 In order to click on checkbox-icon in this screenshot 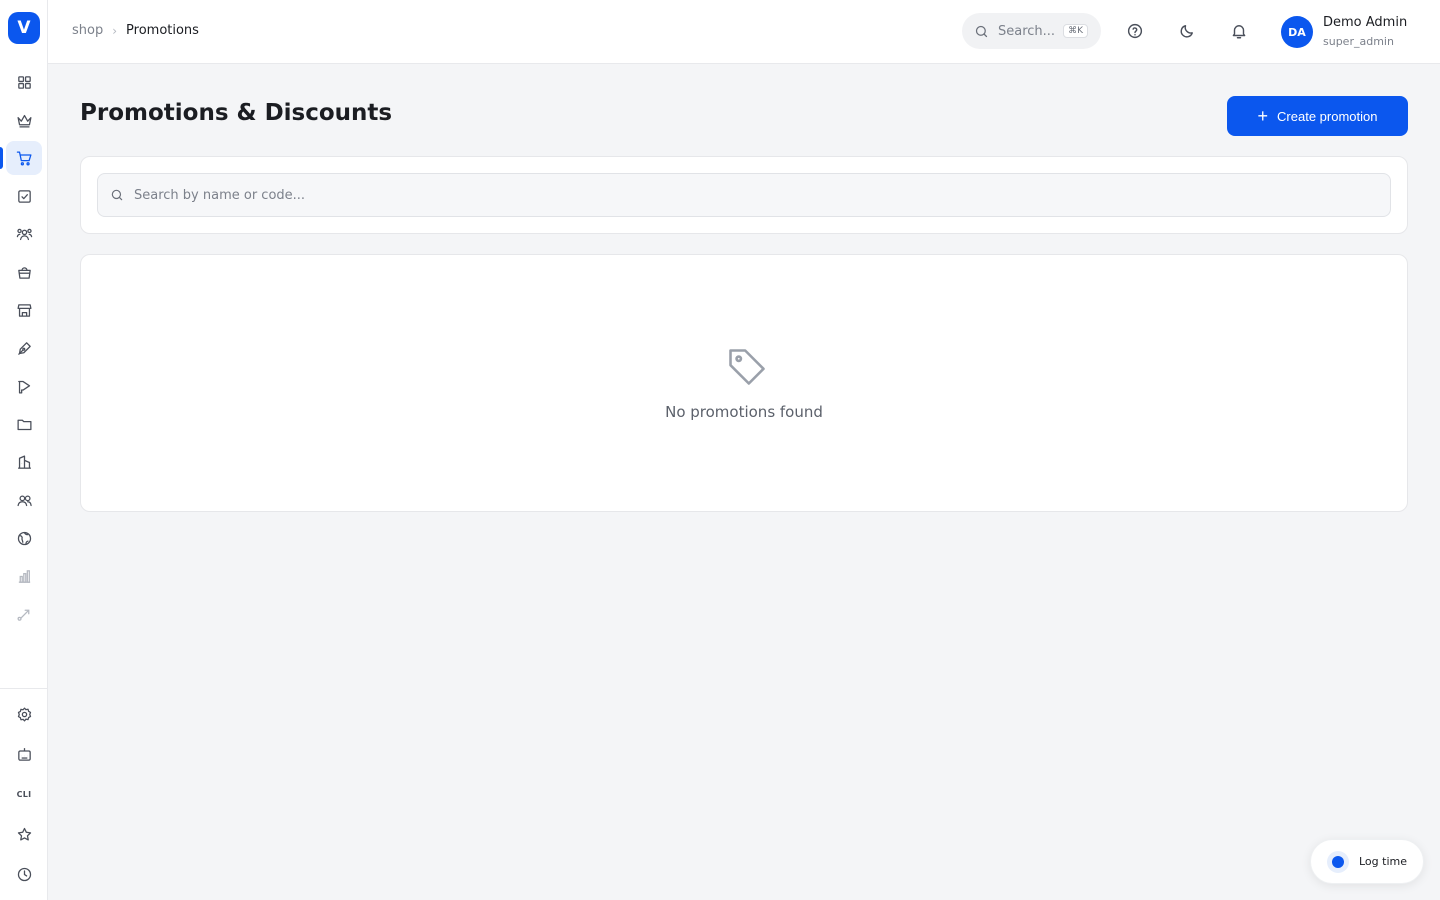, I will do `click(24, 196)`.